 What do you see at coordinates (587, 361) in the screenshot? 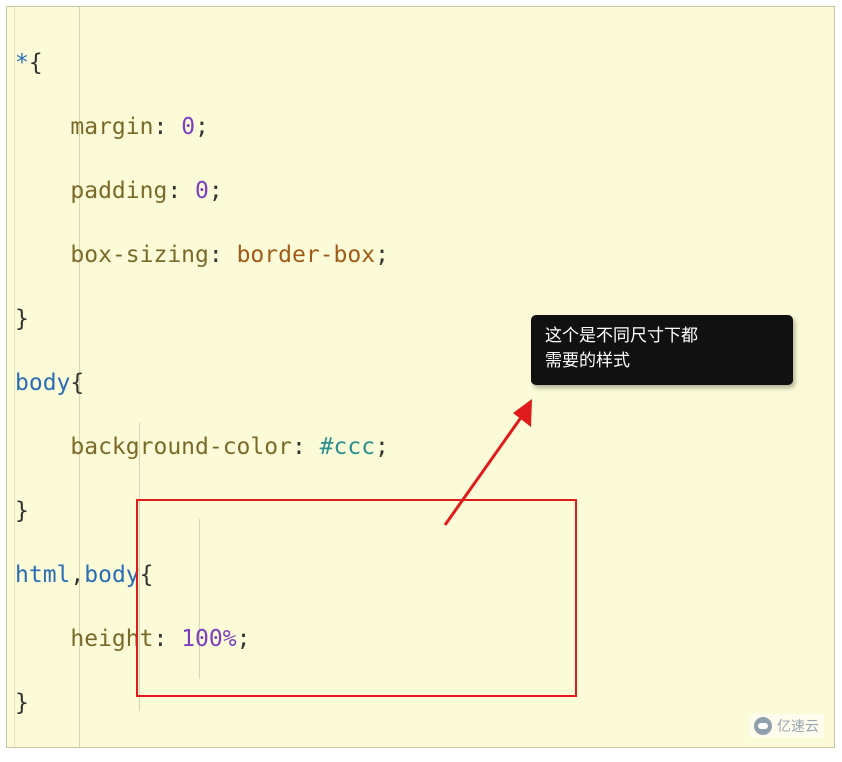
I see `callout-line-2: 需要的样式` at bounding box center [587, 361].